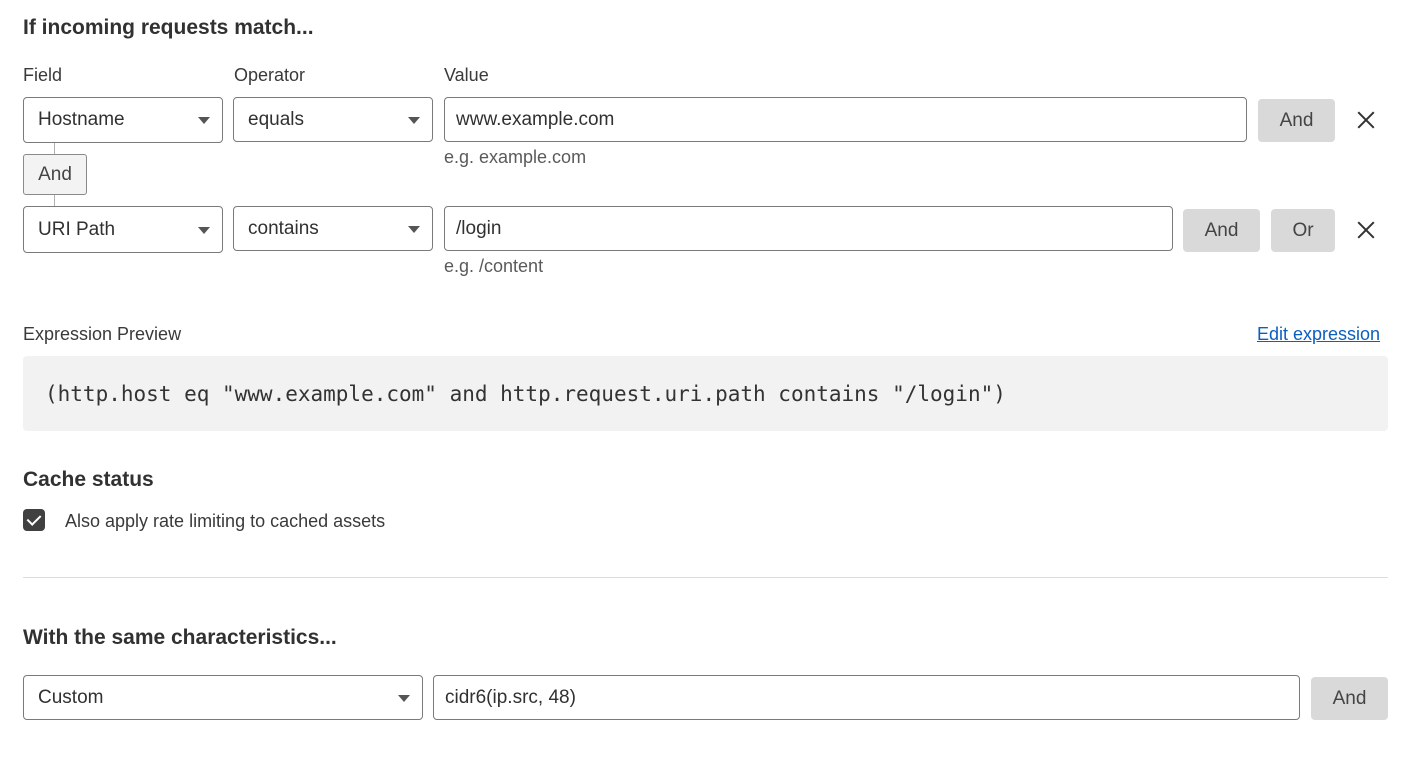  I want to click on value-input-row-2: /login, so click(808, 228).